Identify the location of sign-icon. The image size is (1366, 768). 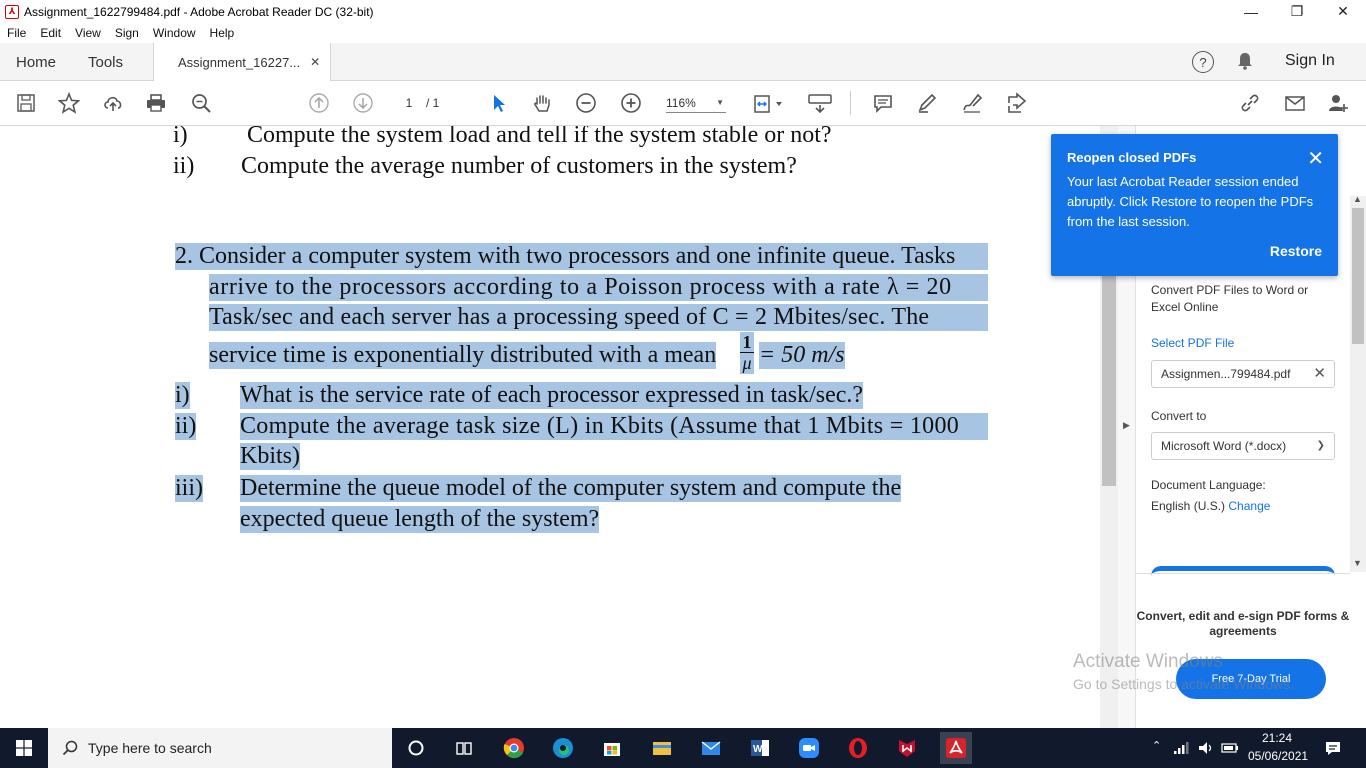
(972, 103).